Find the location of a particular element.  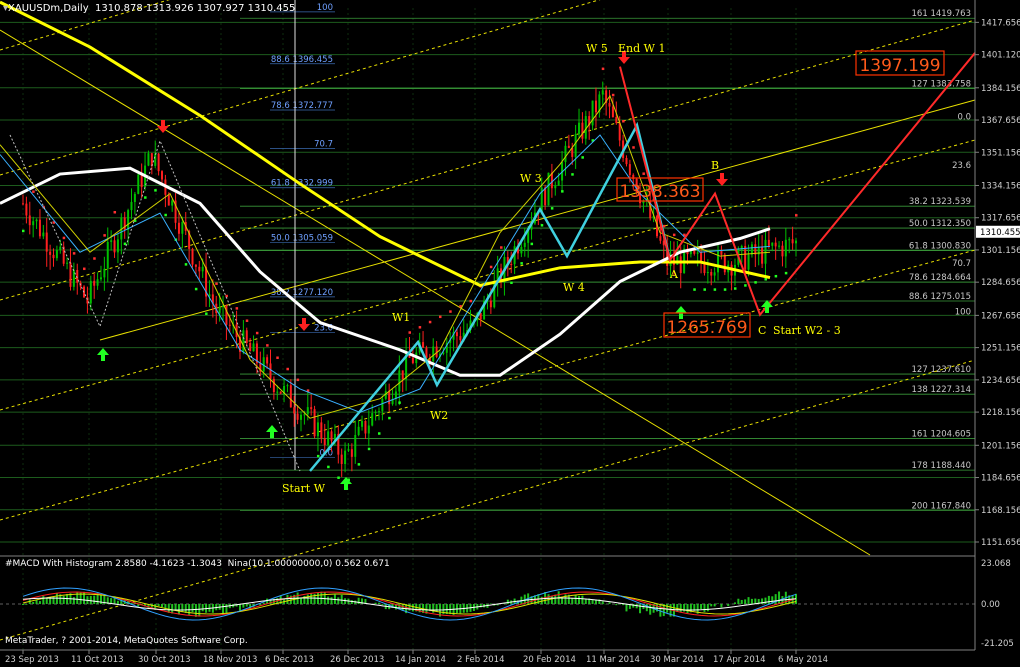

price-box-label: 1265.769 is located at coordinates (706, 328).